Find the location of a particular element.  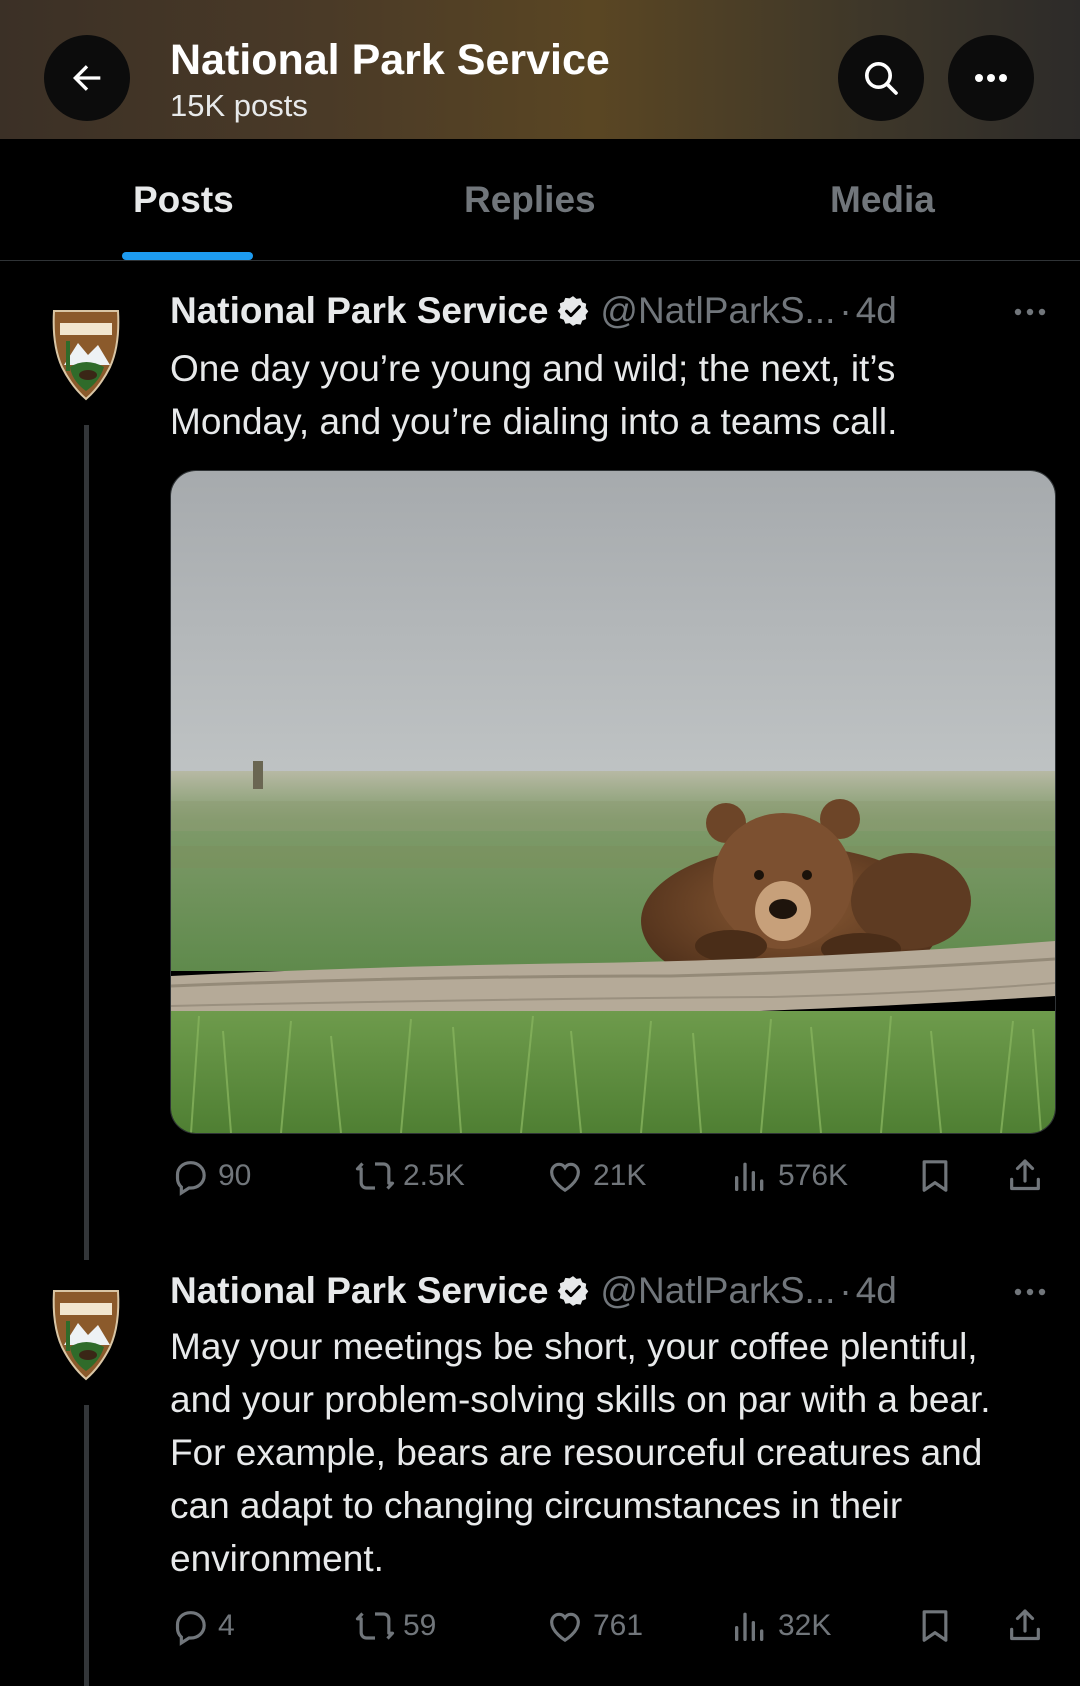

search-button is located at coordinates (881, 78).